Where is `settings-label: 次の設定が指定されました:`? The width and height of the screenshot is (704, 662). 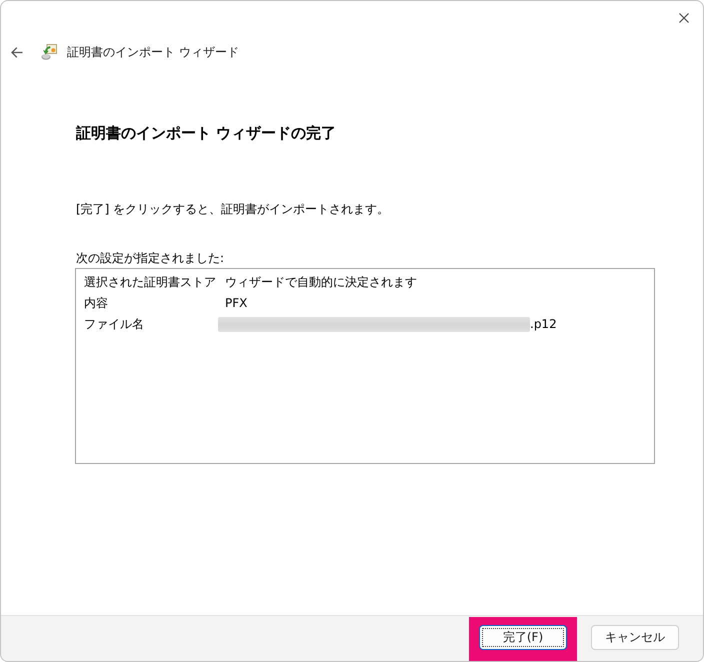 settings-label: 次の設定が指定されました: is located at coordinates (150, 258).